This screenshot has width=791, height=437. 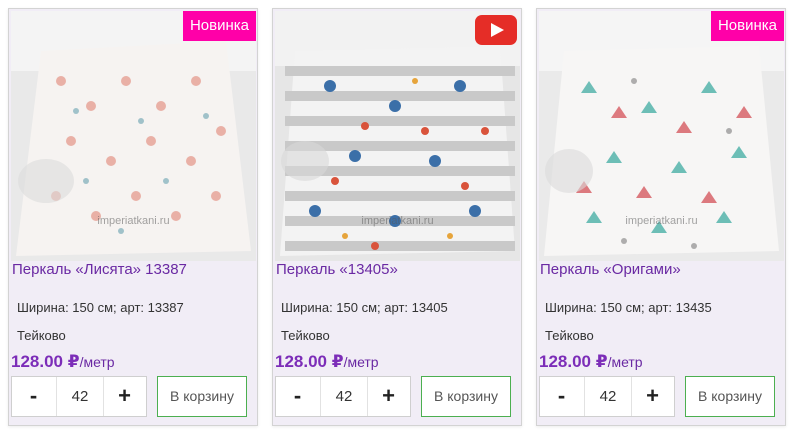 What do you see at coordinates (337, 269) in the screenshot?
I see `product-title: Перкаль «13405»` at bounding box center [337, 269].